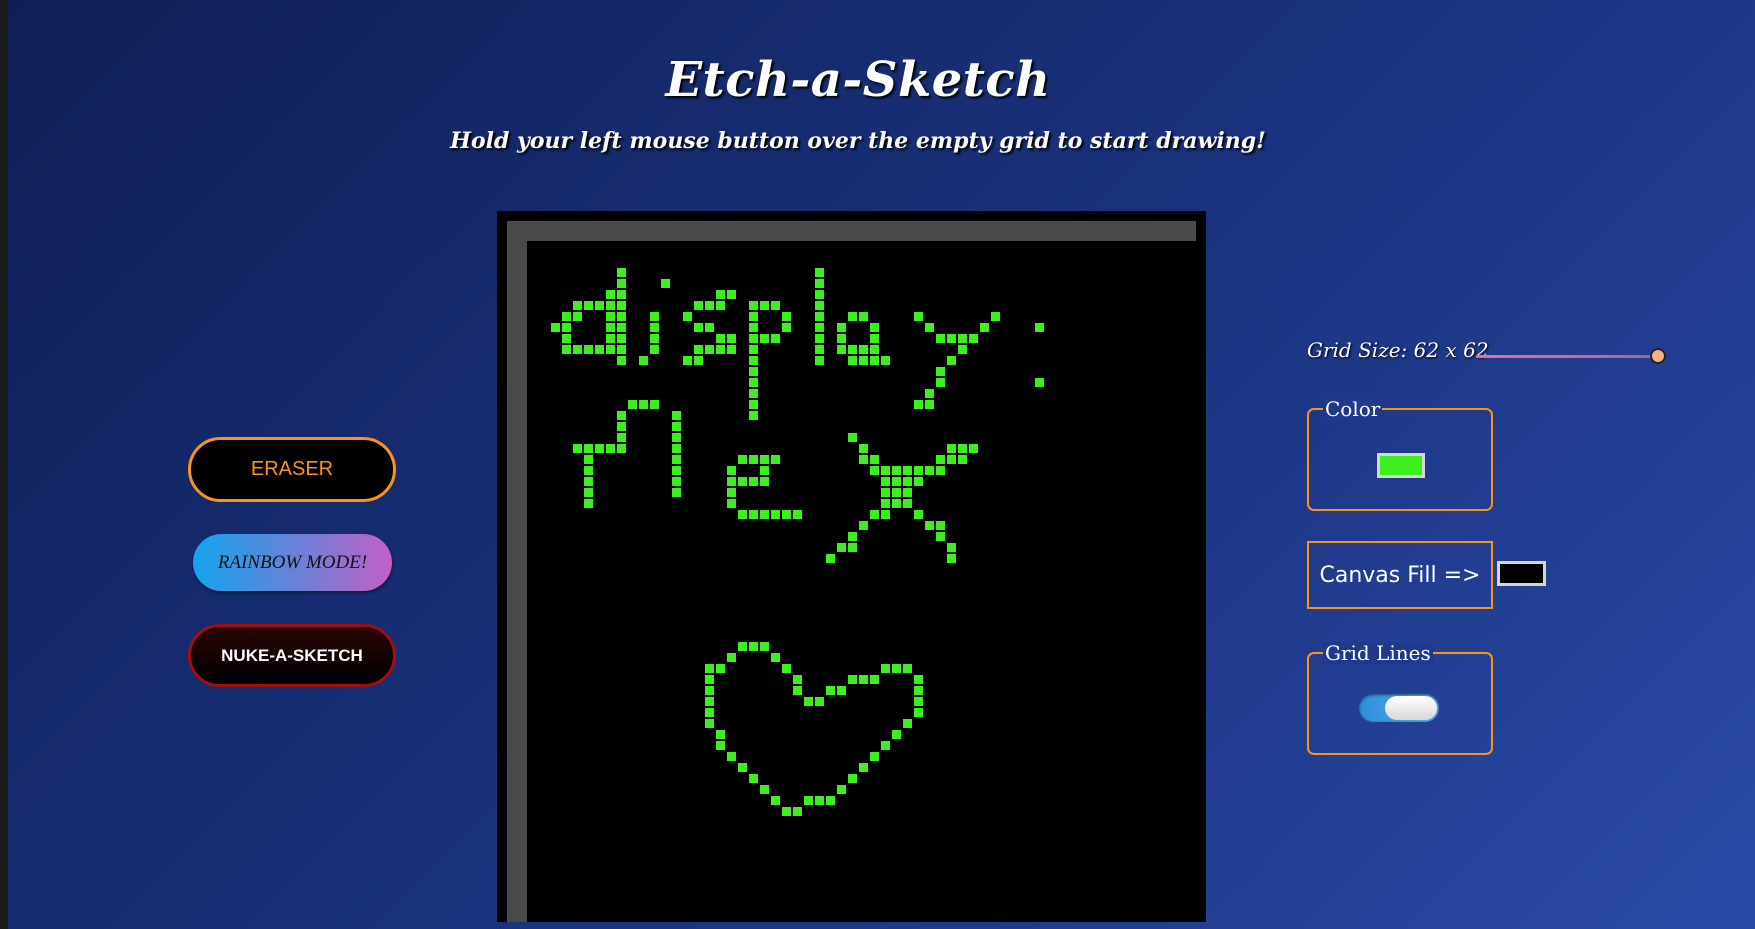 This screenshot has height=929, width=1755. Describe the element at coordinates (292, 655) in the screenshot. I see `nuke-a-sketch-button: NUKE-A-SKETCH` at that location.